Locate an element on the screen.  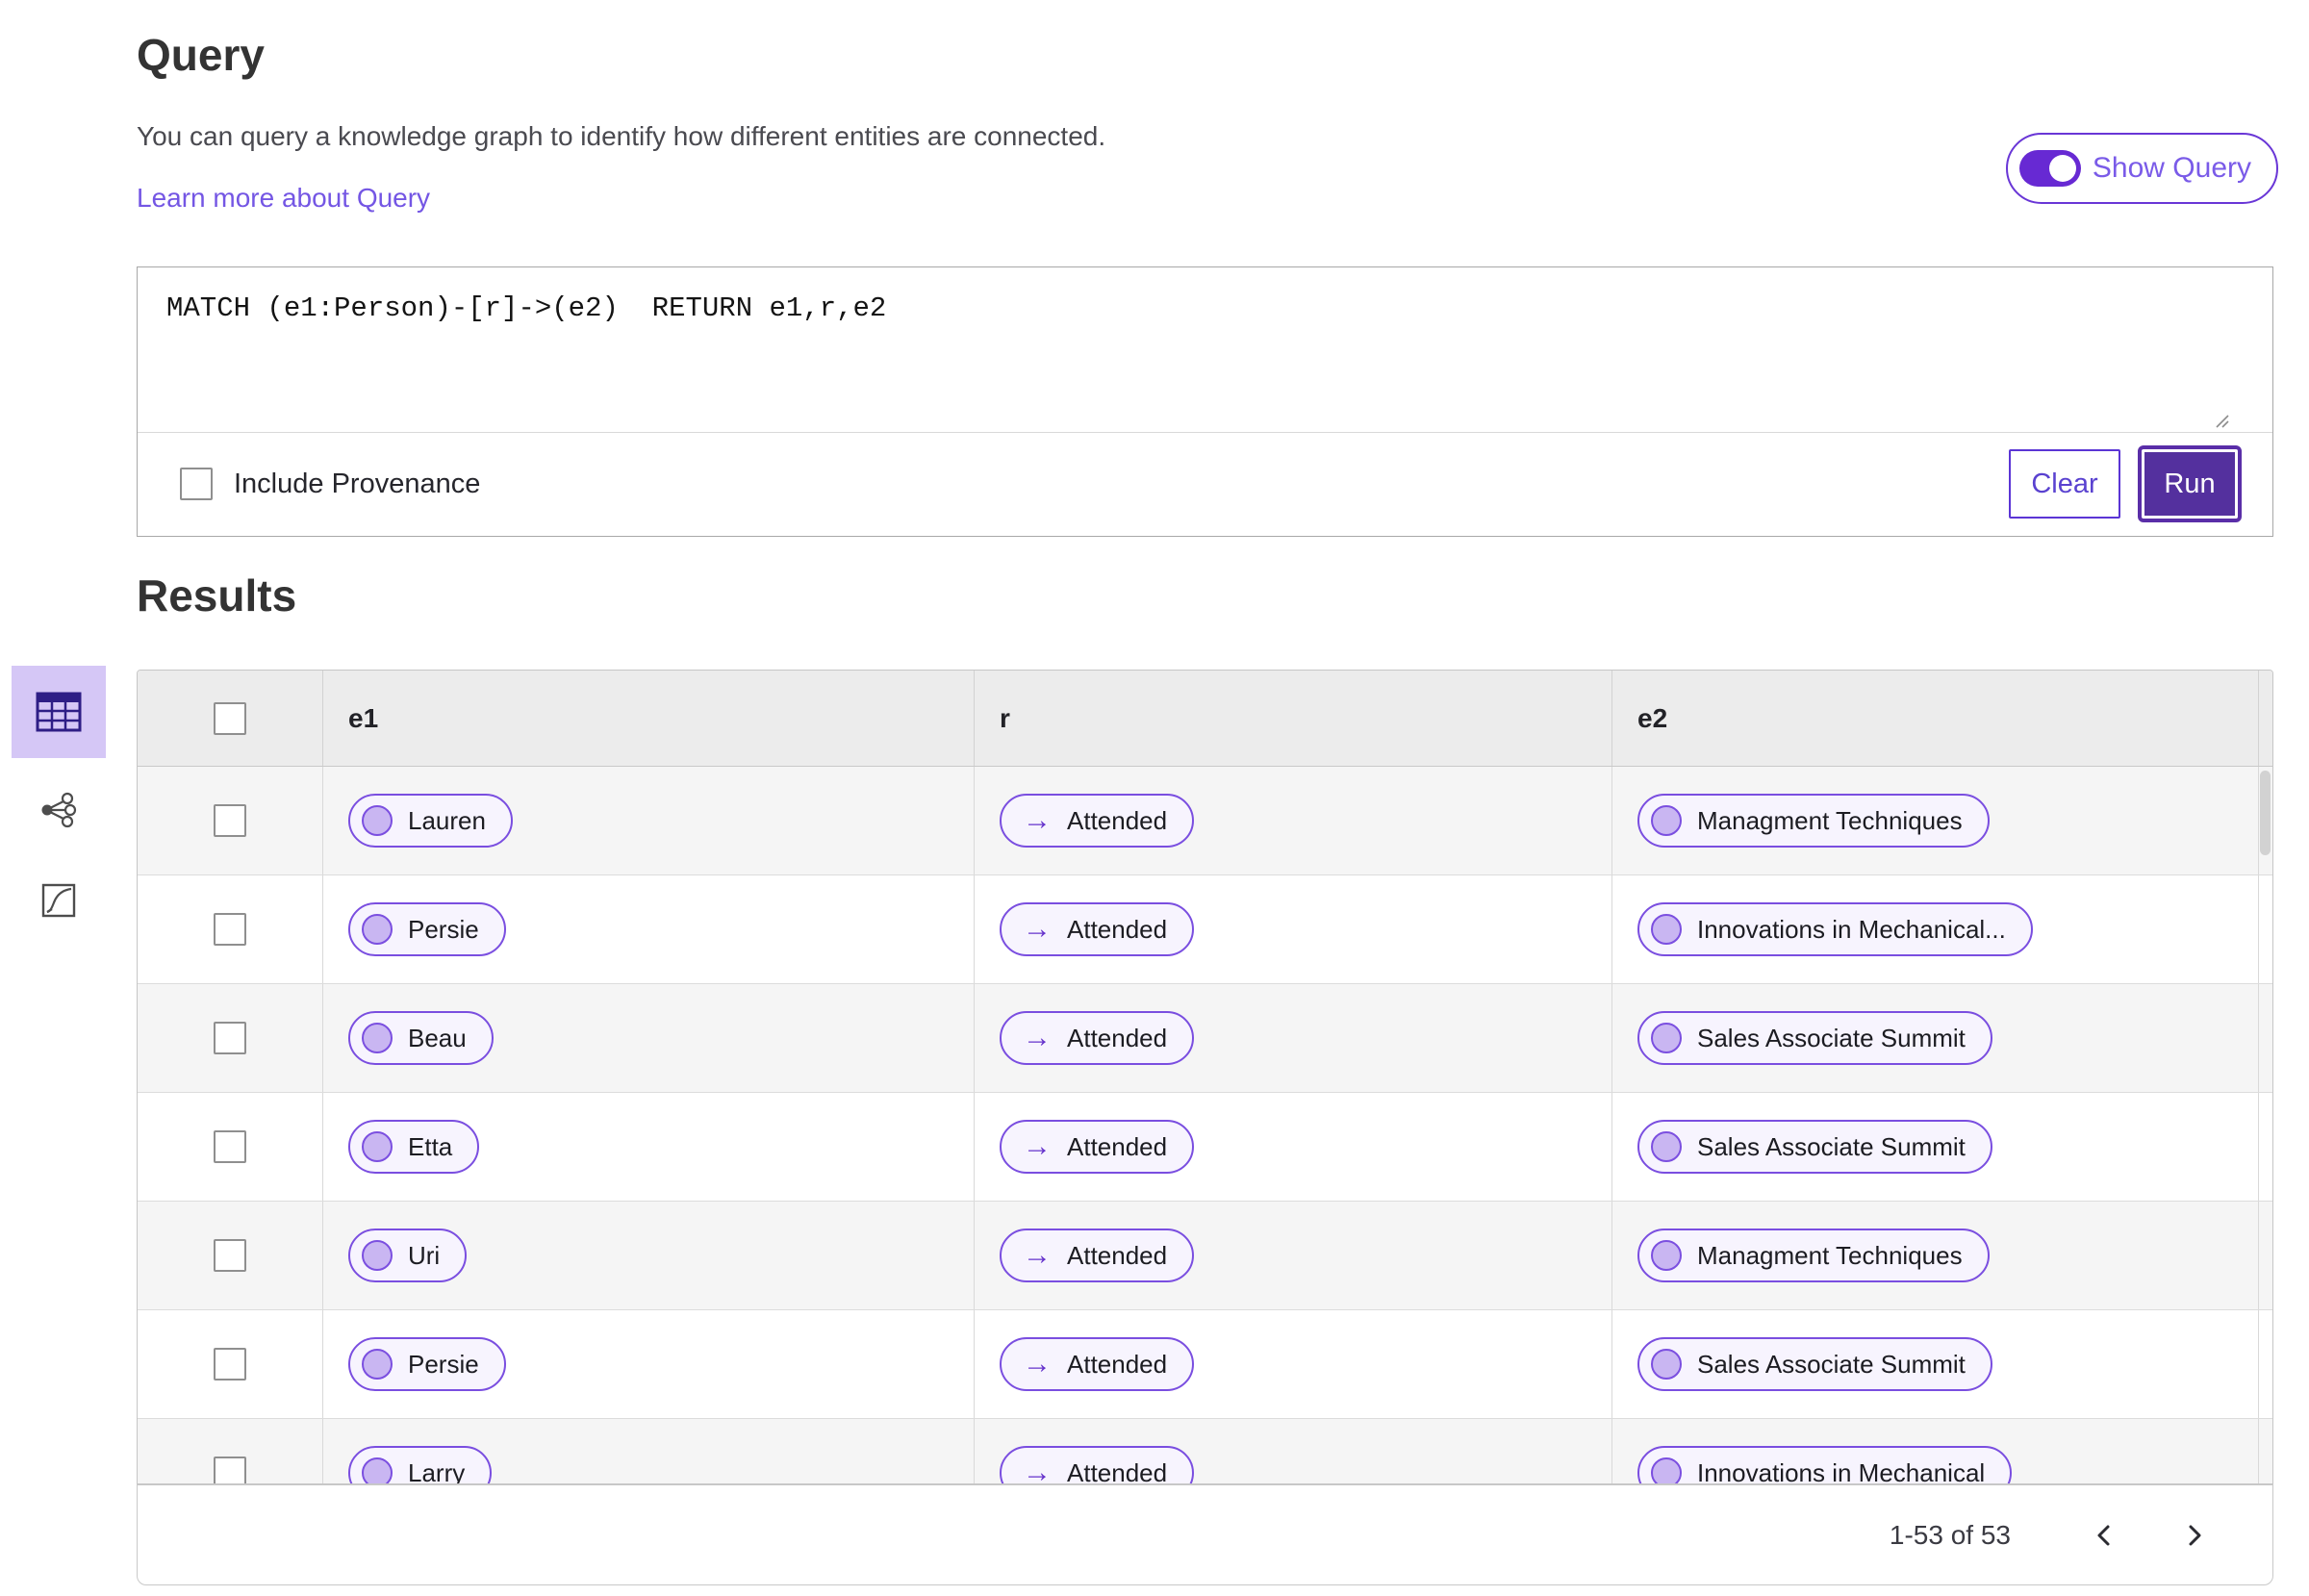
show-query-toggle: Show Query is located at coordinates (2141, 169).